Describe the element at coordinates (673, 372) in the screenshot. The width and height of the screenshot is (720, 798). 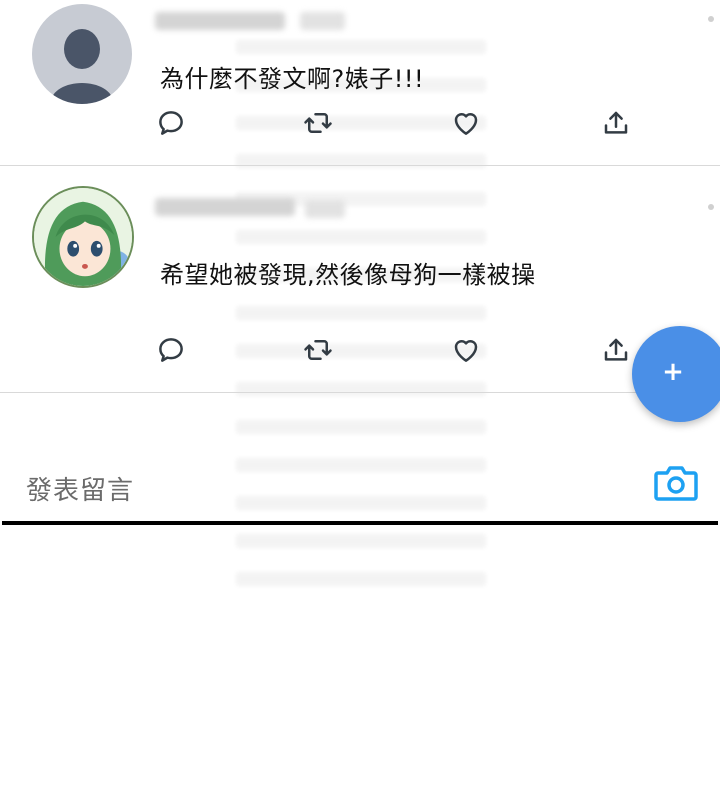
I see `plus-icon: +` at that location.